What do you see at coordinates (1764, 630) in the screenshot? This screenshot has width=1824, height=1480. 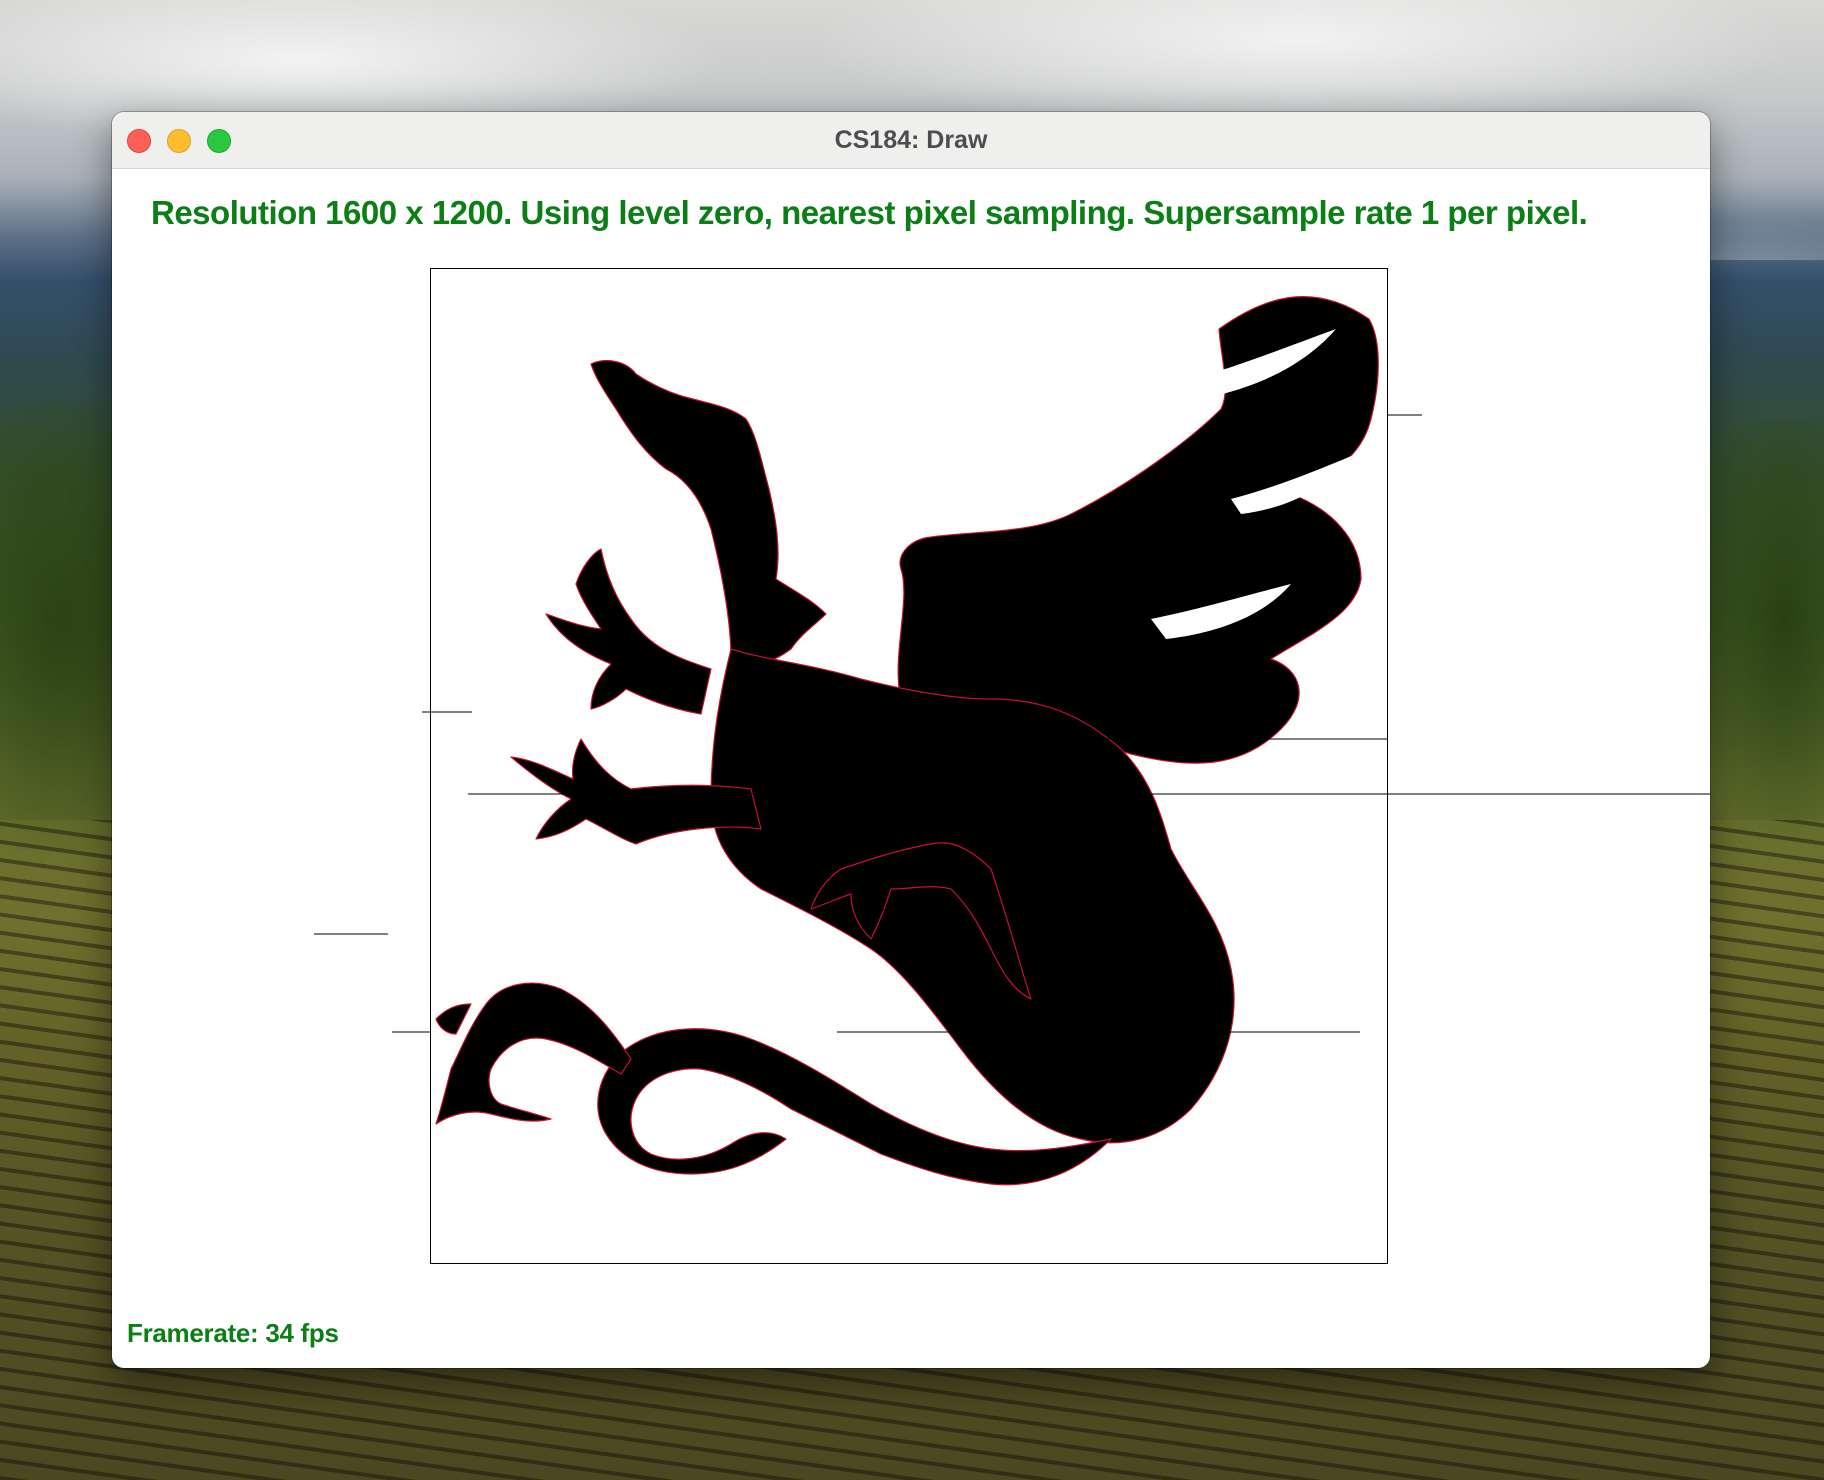 I see `wallpaper-forest-right` at bounding box center [1764, 630].